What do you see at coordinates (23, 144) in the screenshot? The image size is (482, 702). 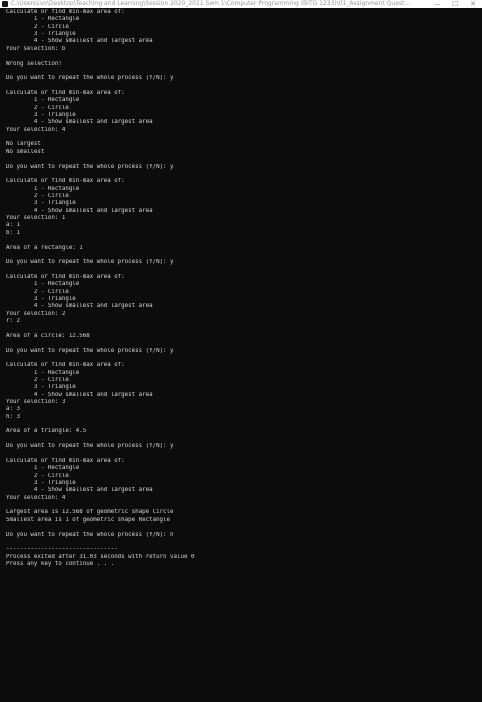 I see `console-line: No largest` at bounding box center [23, 144].